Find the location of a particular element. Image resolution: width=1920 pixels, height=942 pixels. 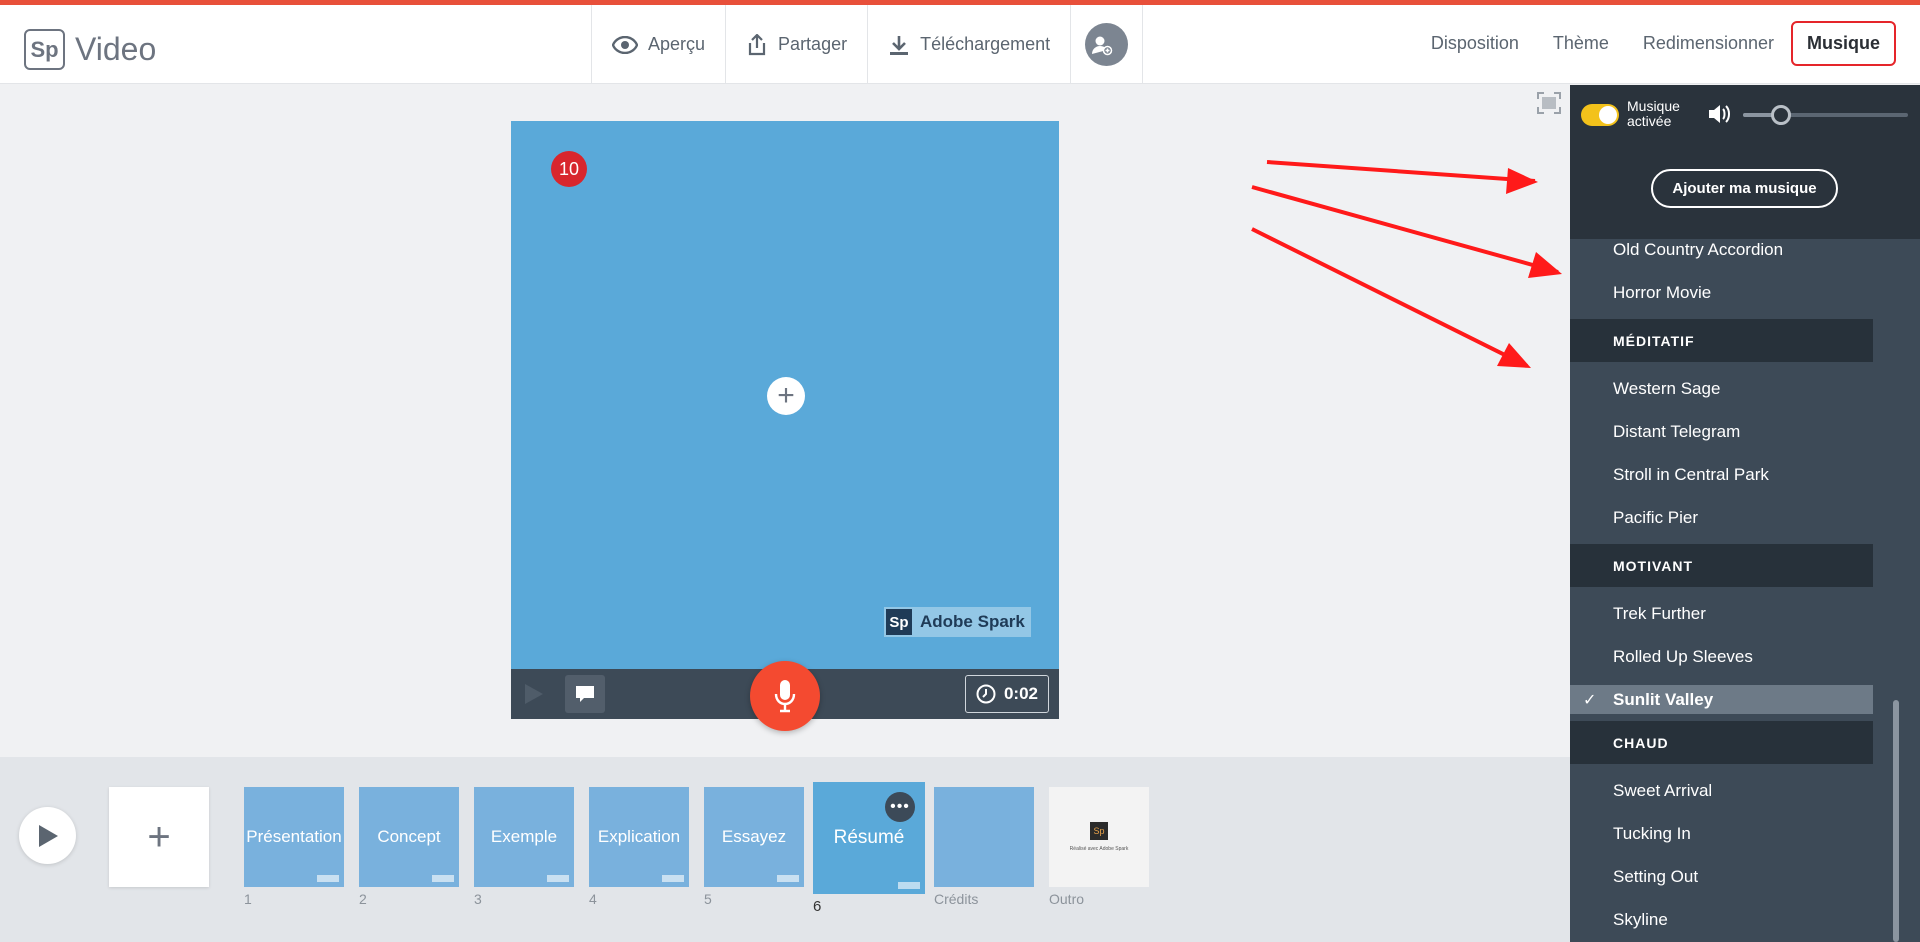

center-toolbar: Aperçu Partager Téléchargement is located at coordinates (867, 44).